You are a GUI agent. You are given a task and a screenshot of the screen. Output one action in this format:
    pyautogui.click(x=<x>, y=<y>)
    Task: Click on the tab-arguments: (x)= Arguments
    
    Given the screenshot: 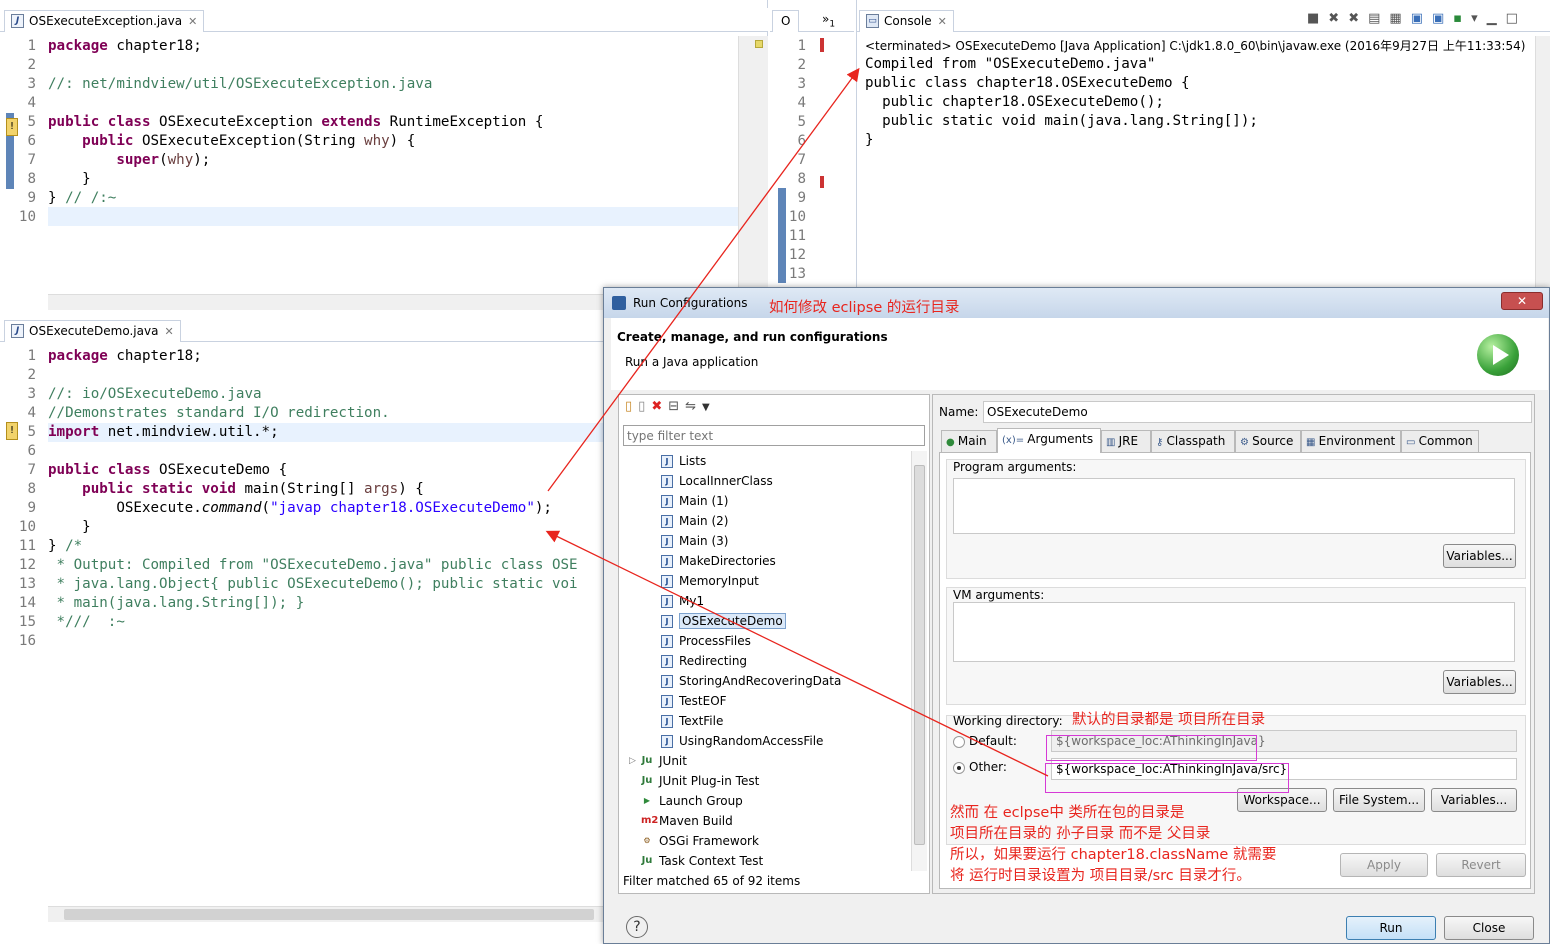 What is the action you would take?
    pyautogui.click(x=1049, y=440)
    